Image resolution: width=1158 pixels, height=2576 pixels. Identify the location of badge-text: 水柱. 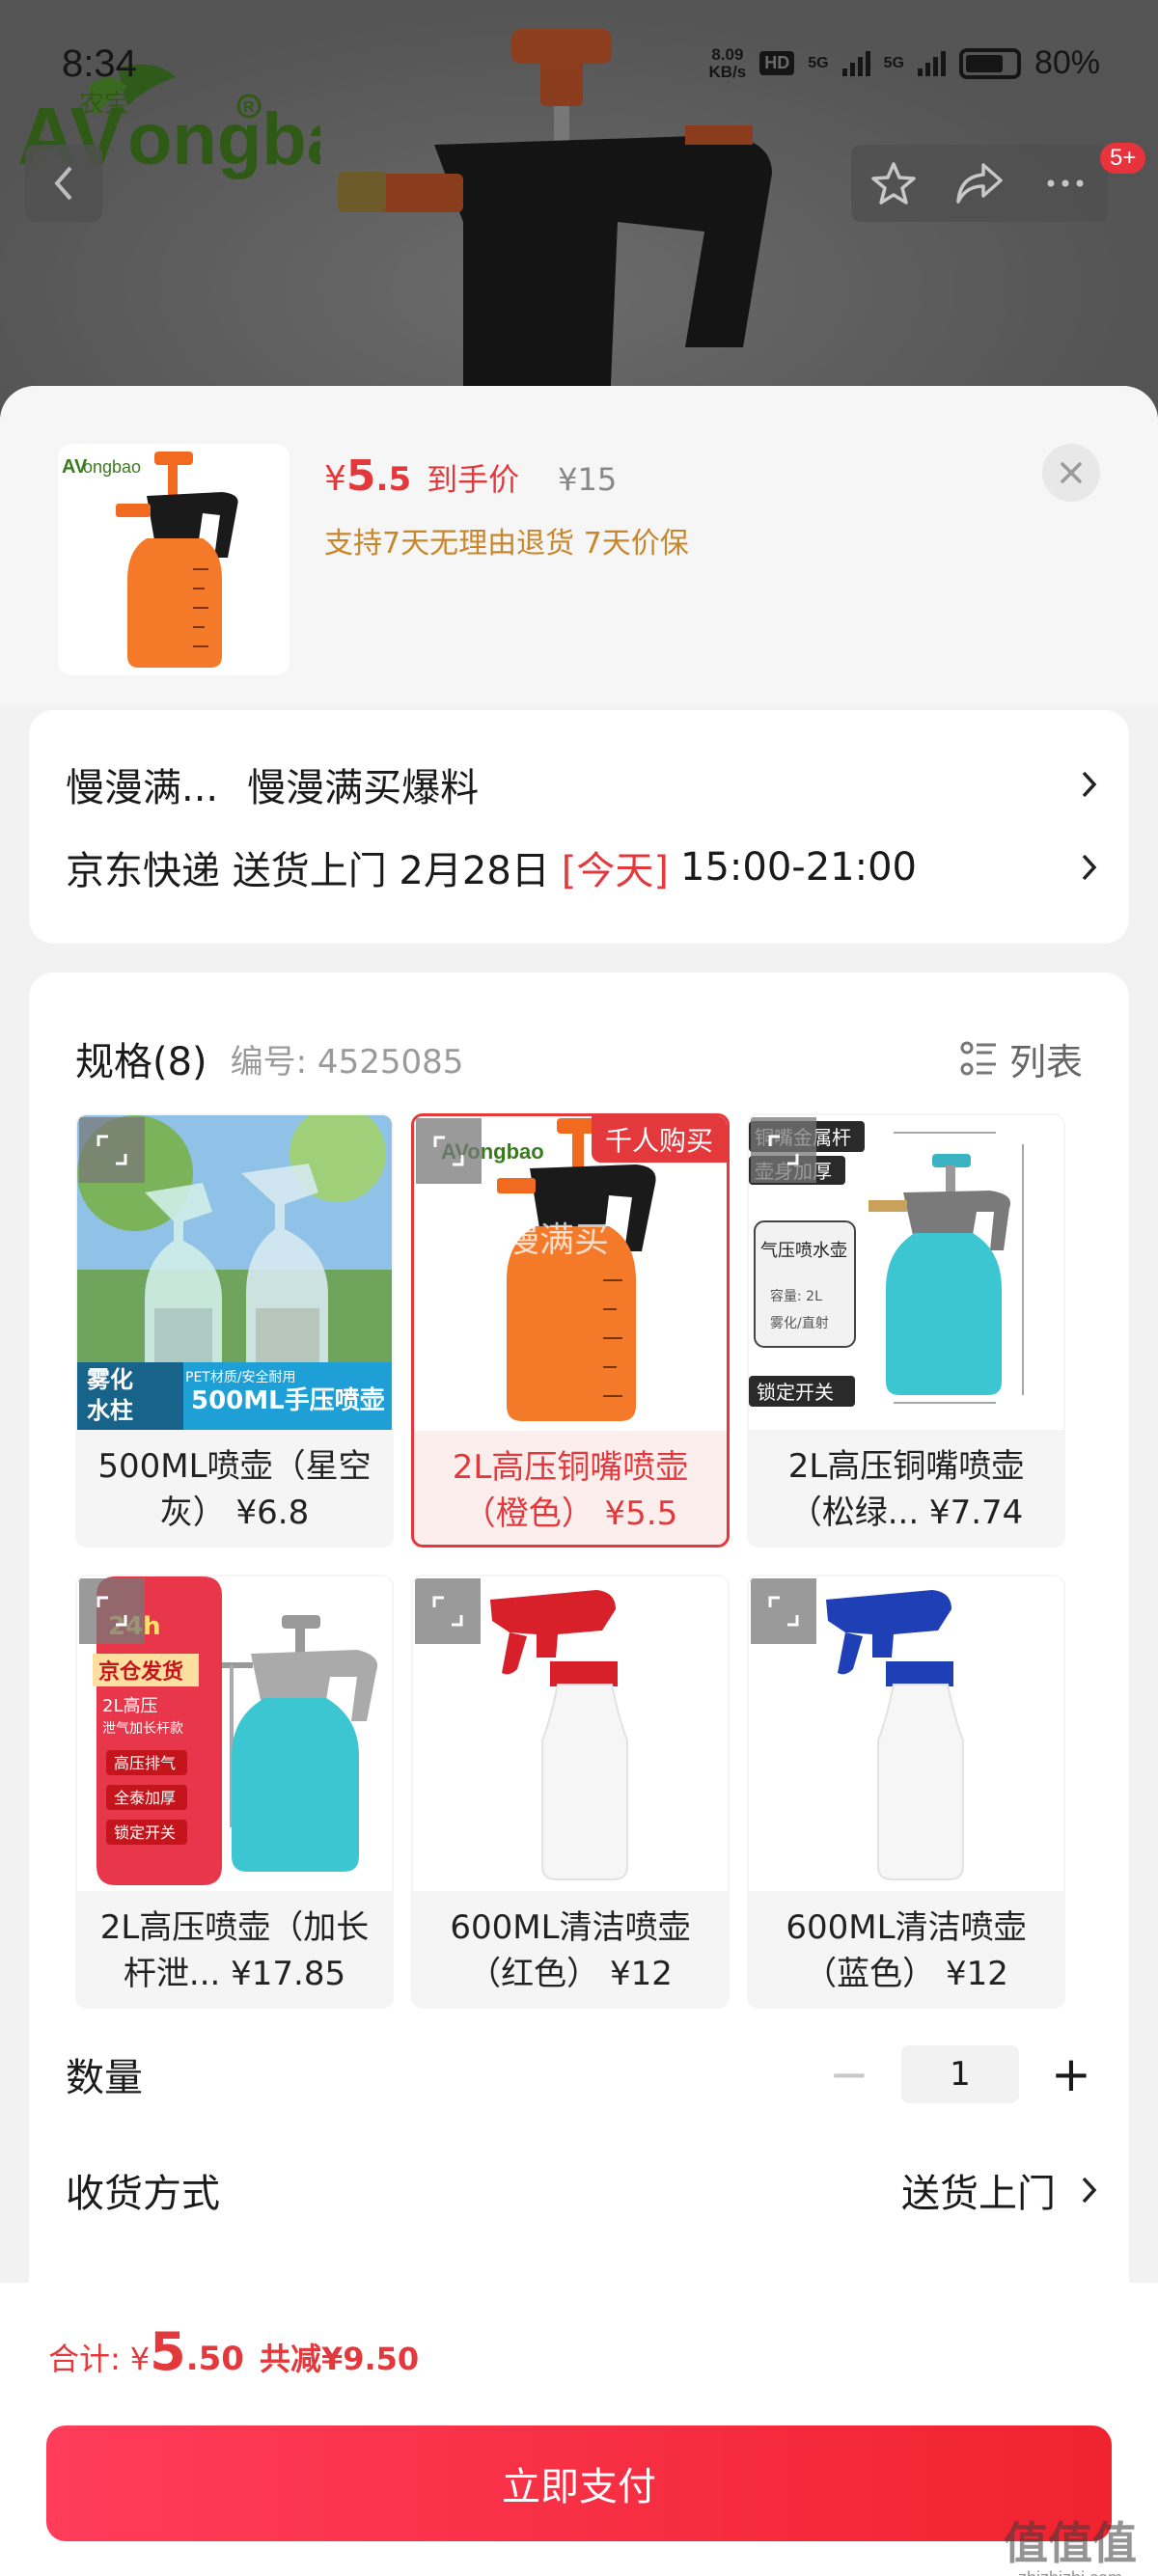
(110, 1410).